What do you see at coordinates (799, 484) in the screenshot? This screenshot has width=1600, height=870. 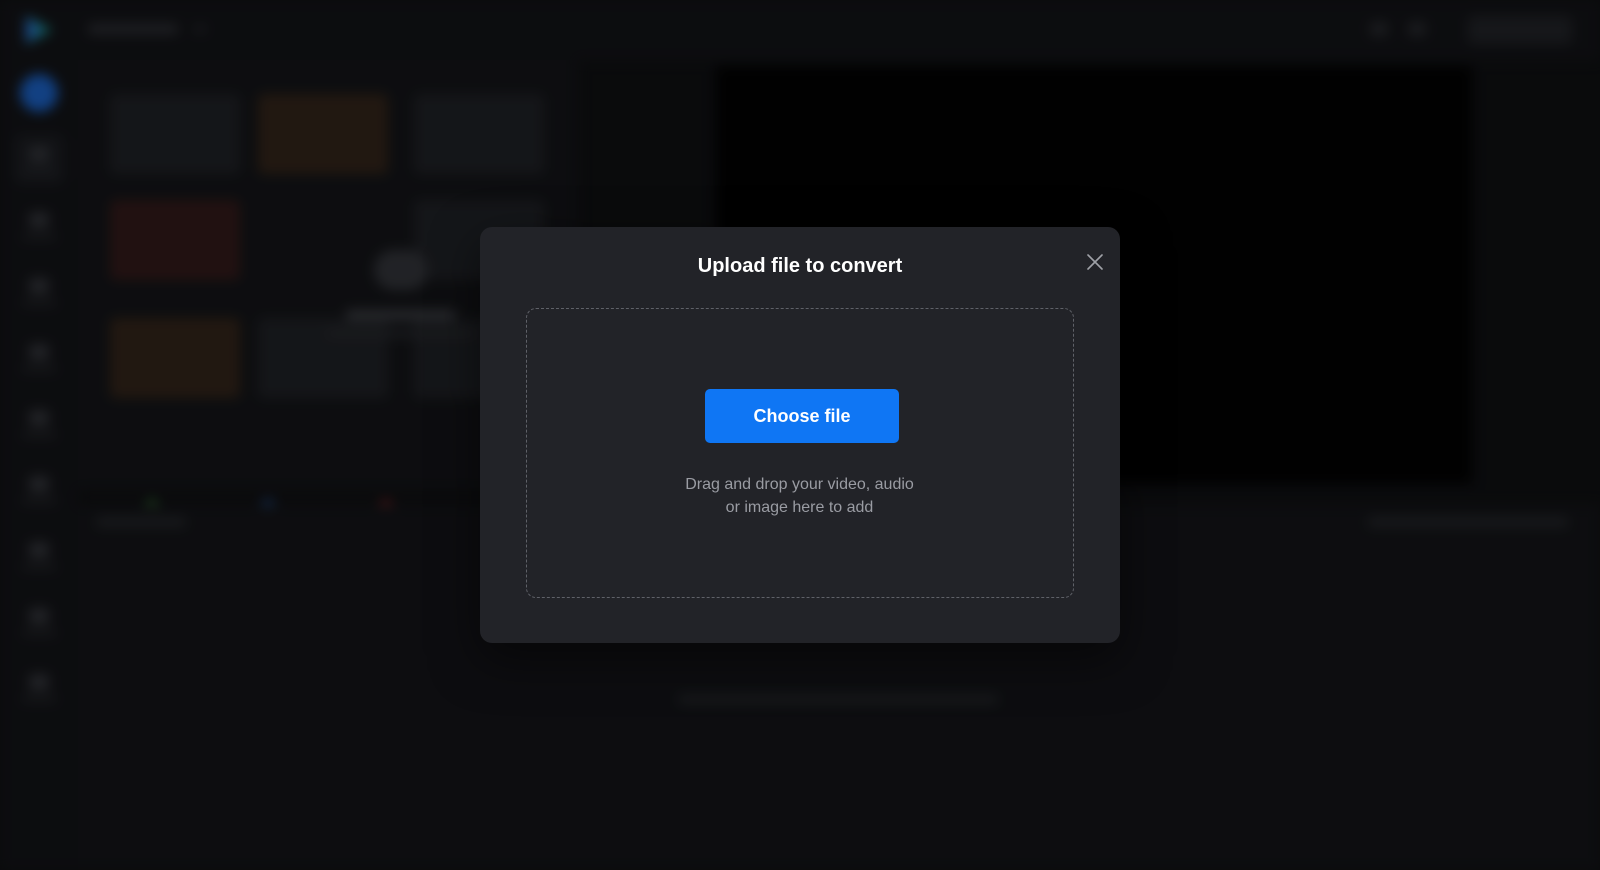 I see `drop-hint-line1: Drag and drop your video, audio` at bounding box center [799, 484].